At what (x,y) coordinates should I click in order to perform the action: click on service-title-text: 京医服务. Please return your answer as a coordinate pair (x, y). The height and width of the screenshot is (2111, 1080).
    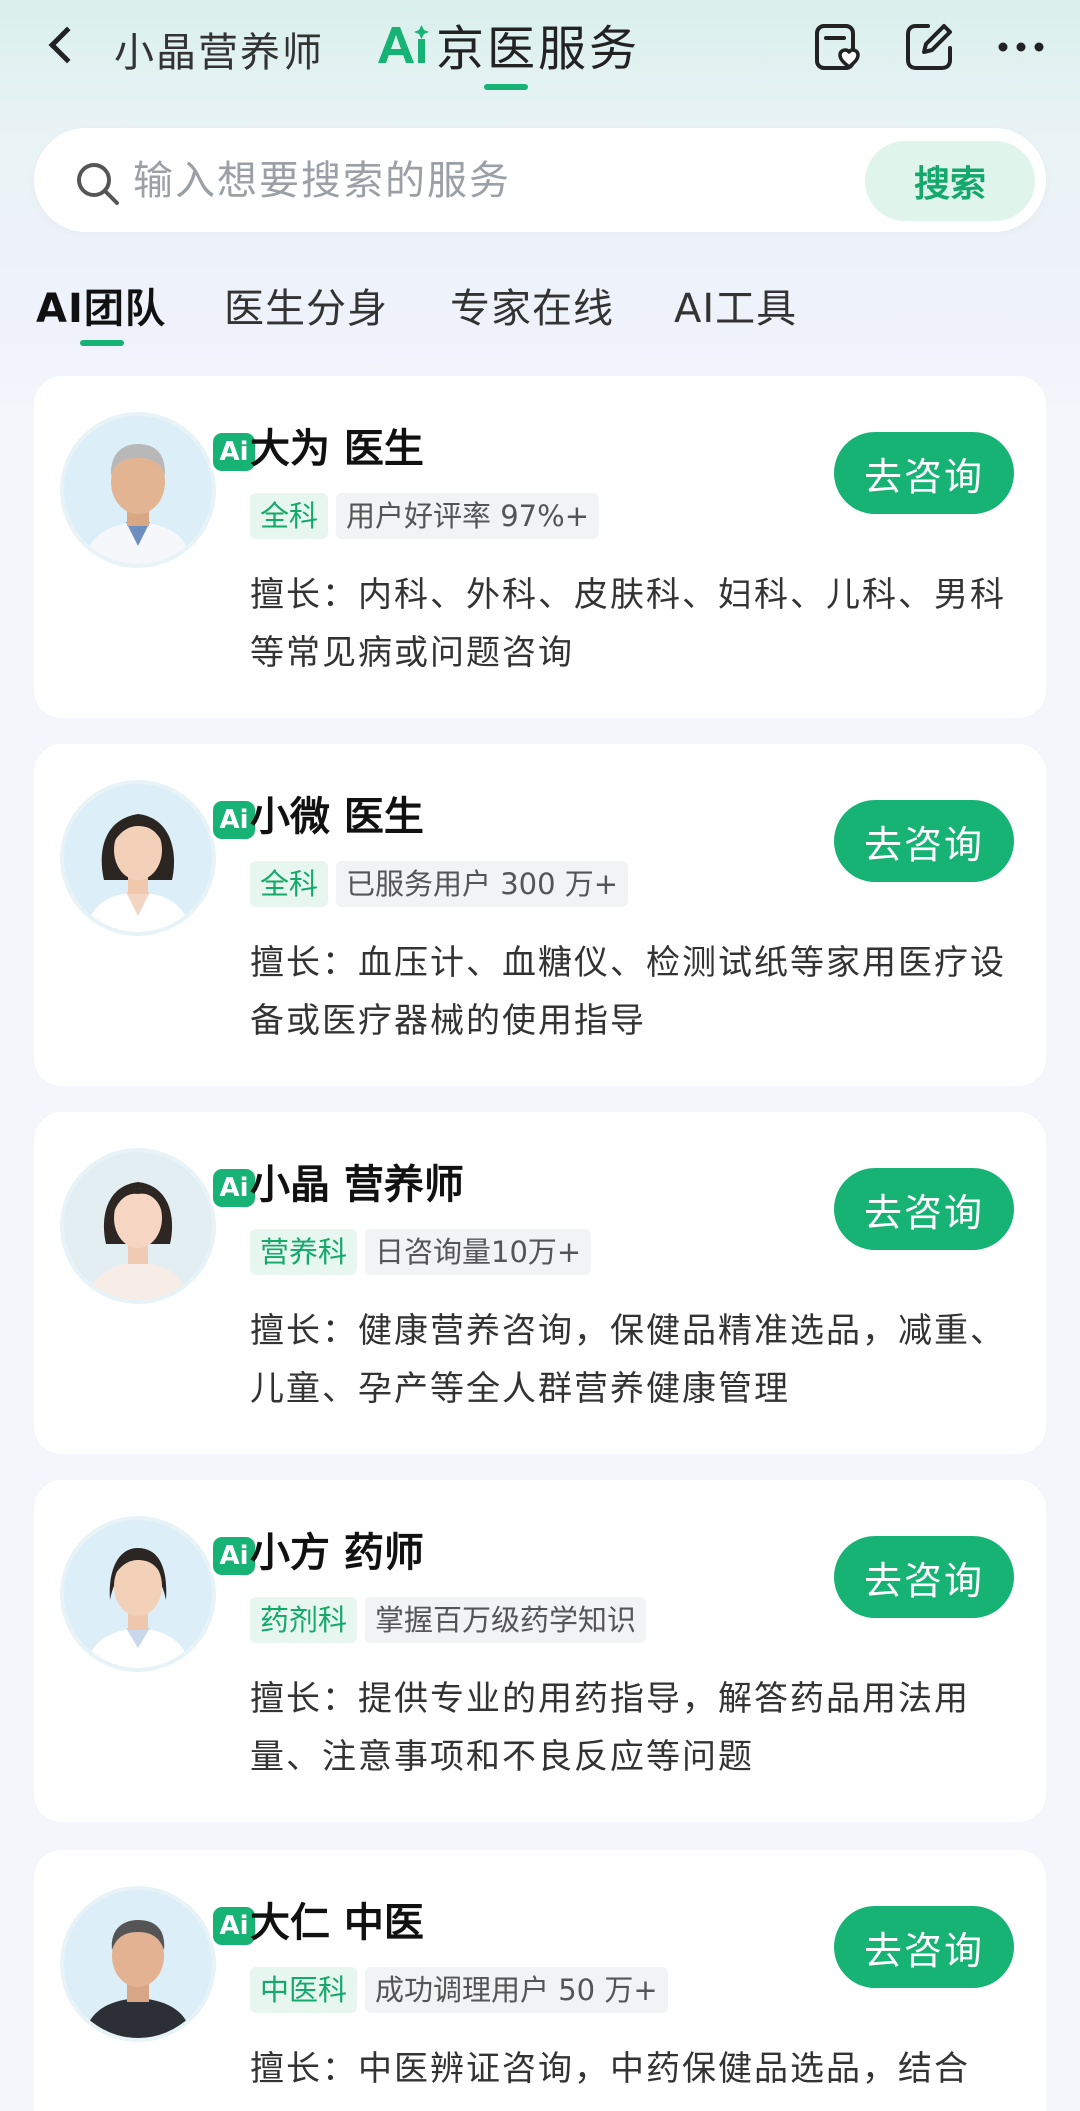
    Looking at the image, I should click on (538, 49).